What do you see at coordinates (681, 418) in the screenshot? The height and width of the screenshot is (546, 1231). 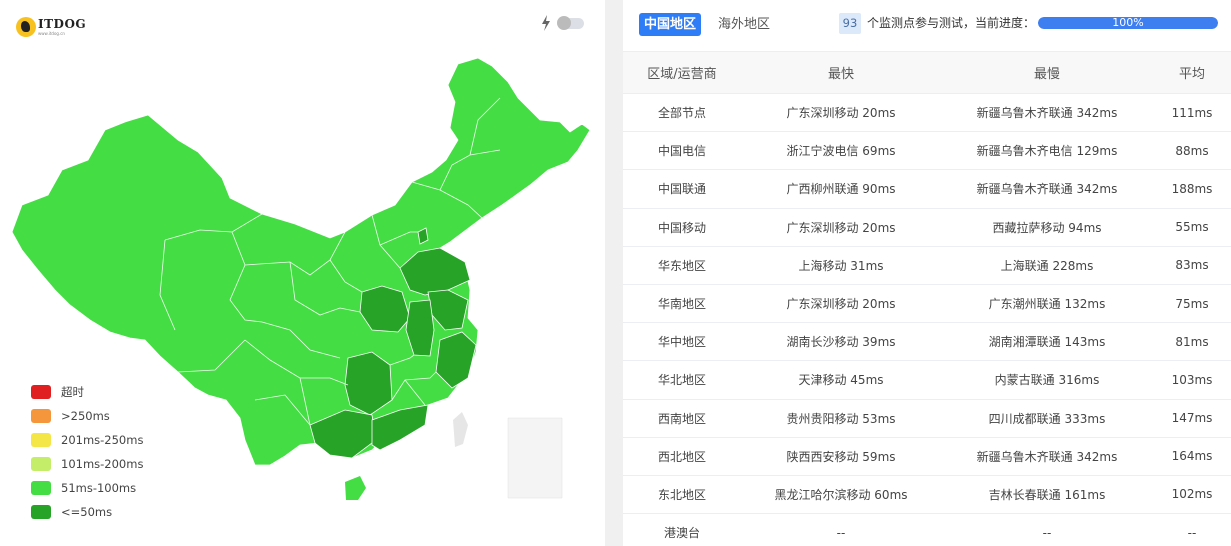 I see `cell-region: 西南地区` at bounding box center [681, 418].